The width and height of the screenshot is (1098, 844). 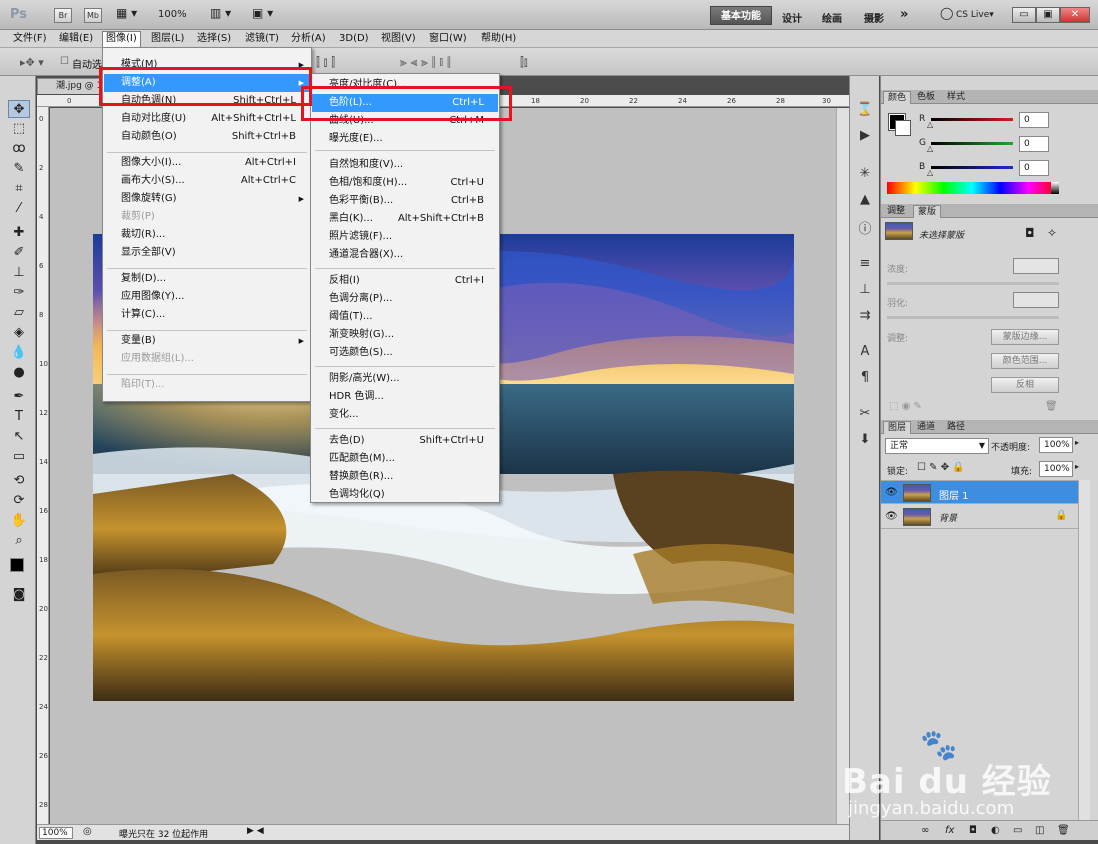 What do you see at coordinates (19, 273) in the screenshot?
I see `clone-stamp-tool-icon: ⊥` at bounding box center [19, 273].